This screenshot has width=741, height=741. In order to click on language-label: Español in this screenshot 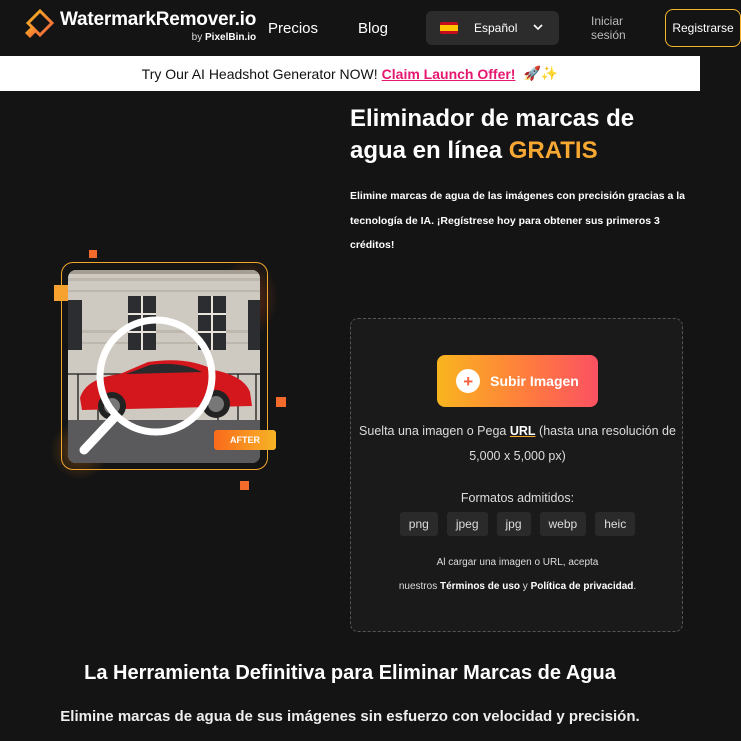, I will do `click(496, 28)`.